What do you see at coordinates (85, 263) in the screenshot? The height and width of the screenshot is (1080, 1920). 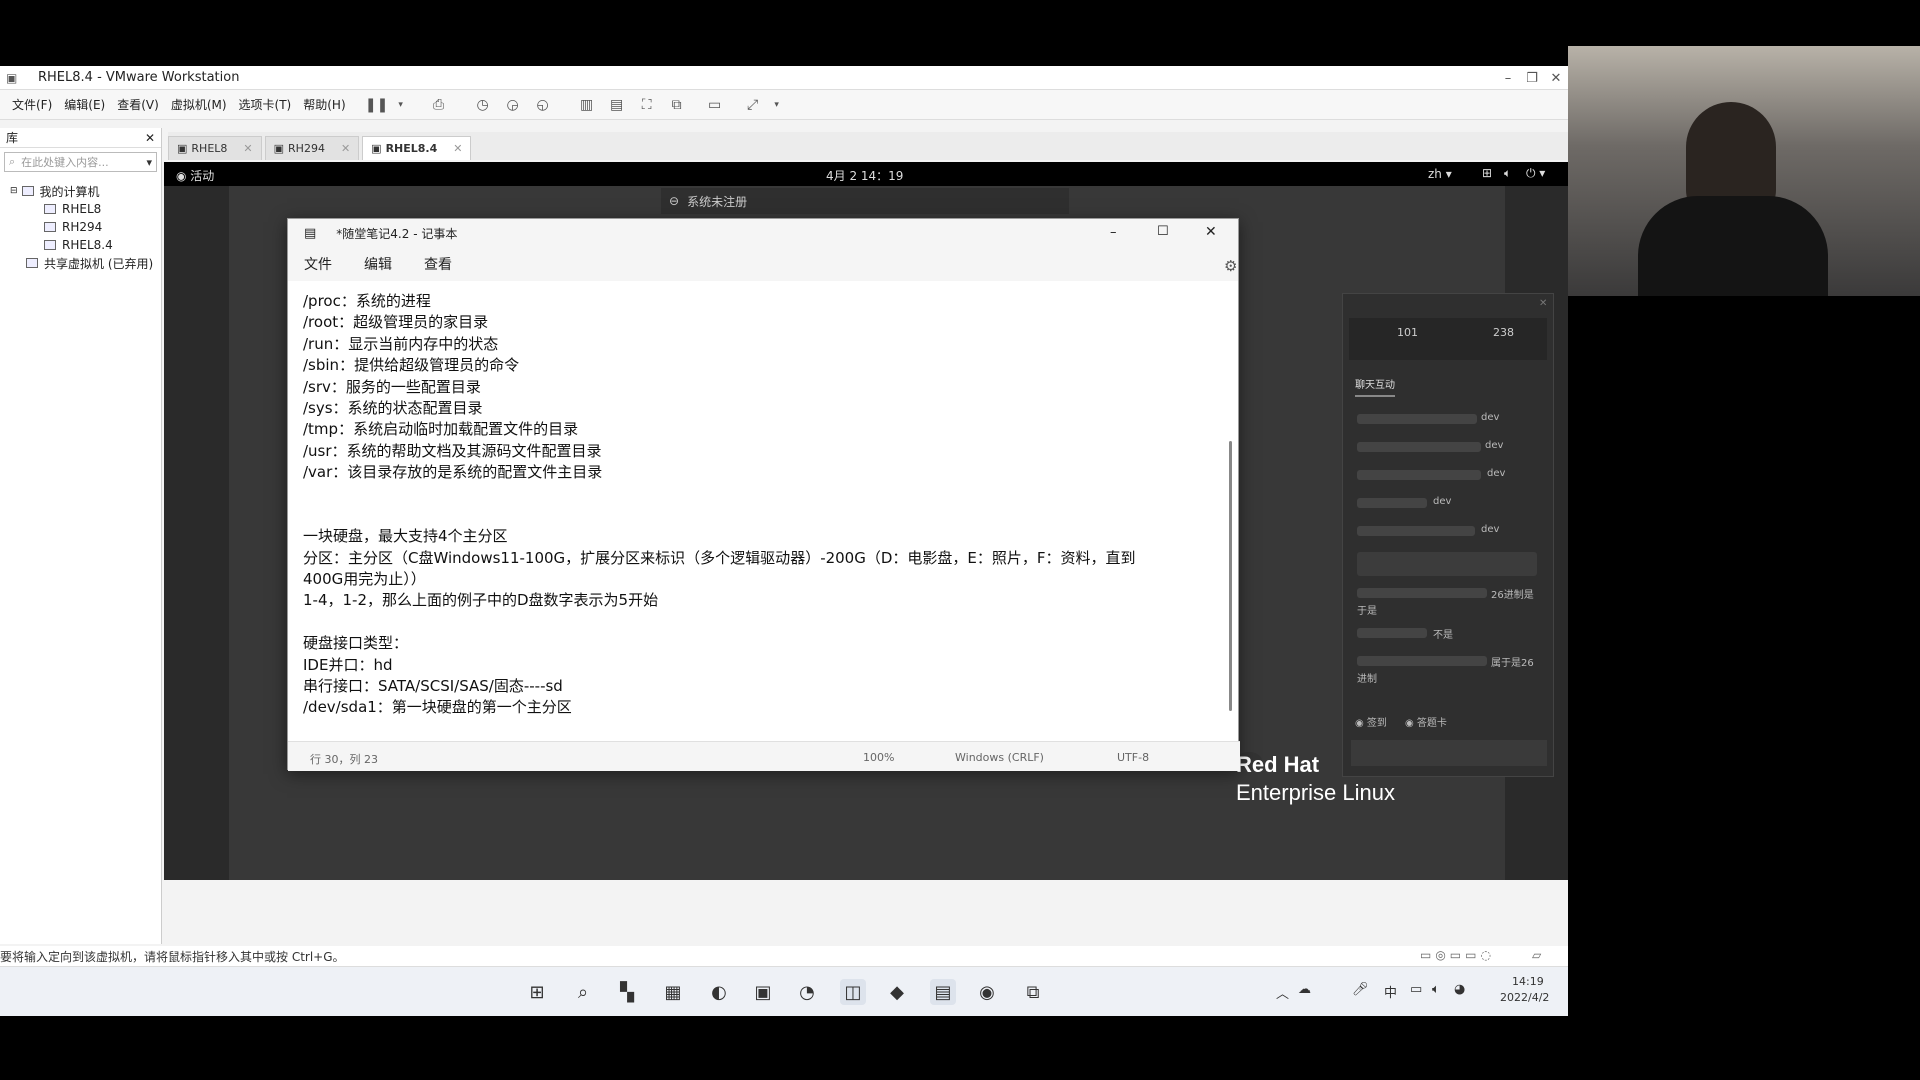 I see `tree-shared-vms: 共享虚拟机 (已弃用)` at bounding box center [85, 263].